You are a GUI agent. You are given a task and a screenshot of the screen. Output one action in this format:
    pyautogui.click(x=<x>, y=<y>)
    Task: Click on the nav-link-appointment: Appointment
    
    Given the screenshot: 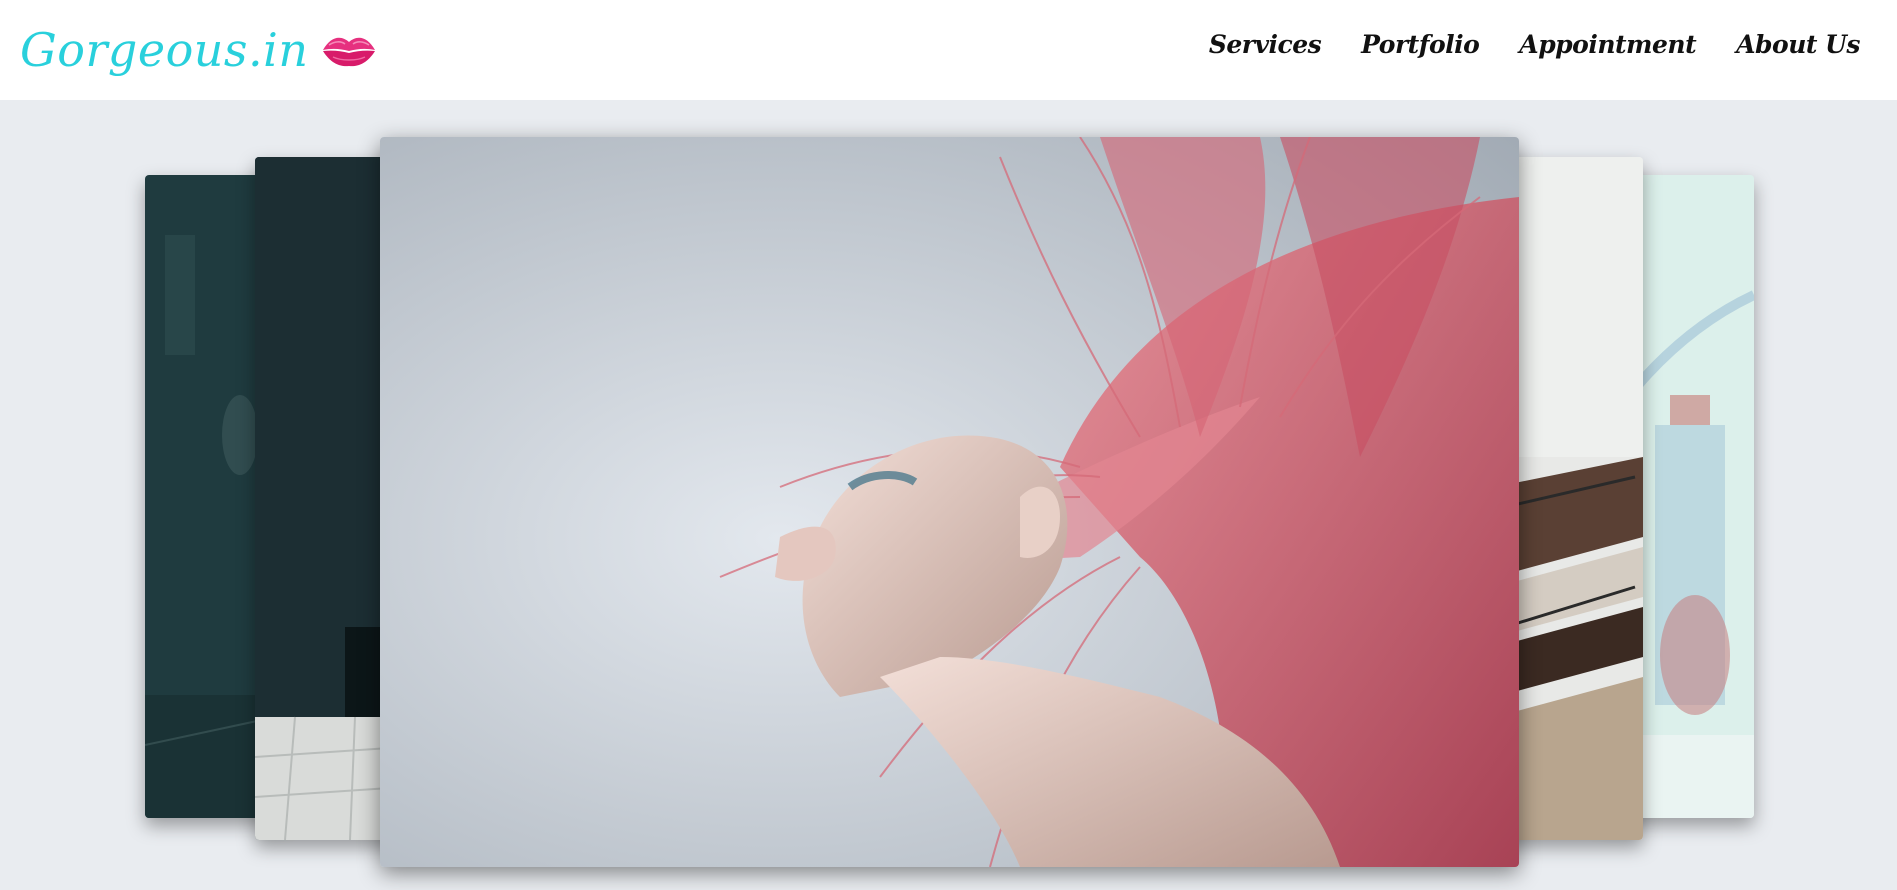 What is the action you would take?
    pyautogui.click(x=1607, y=44)
    